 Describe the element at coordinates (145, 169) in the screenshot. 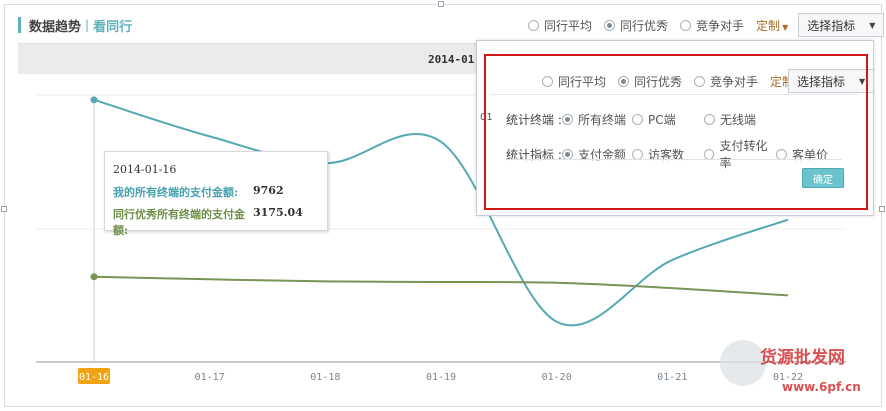

I see `tooltip-date: 2014-01-16` at that location.